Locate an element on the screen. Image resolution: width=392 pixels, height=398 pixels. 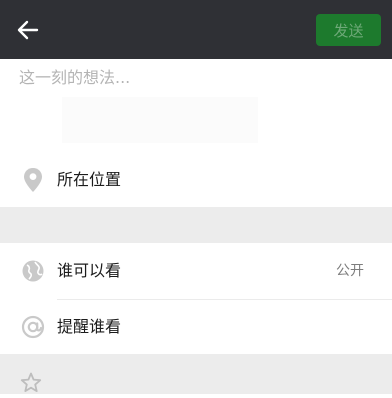
arrow-left-icon is located at coordinates (28, 30).